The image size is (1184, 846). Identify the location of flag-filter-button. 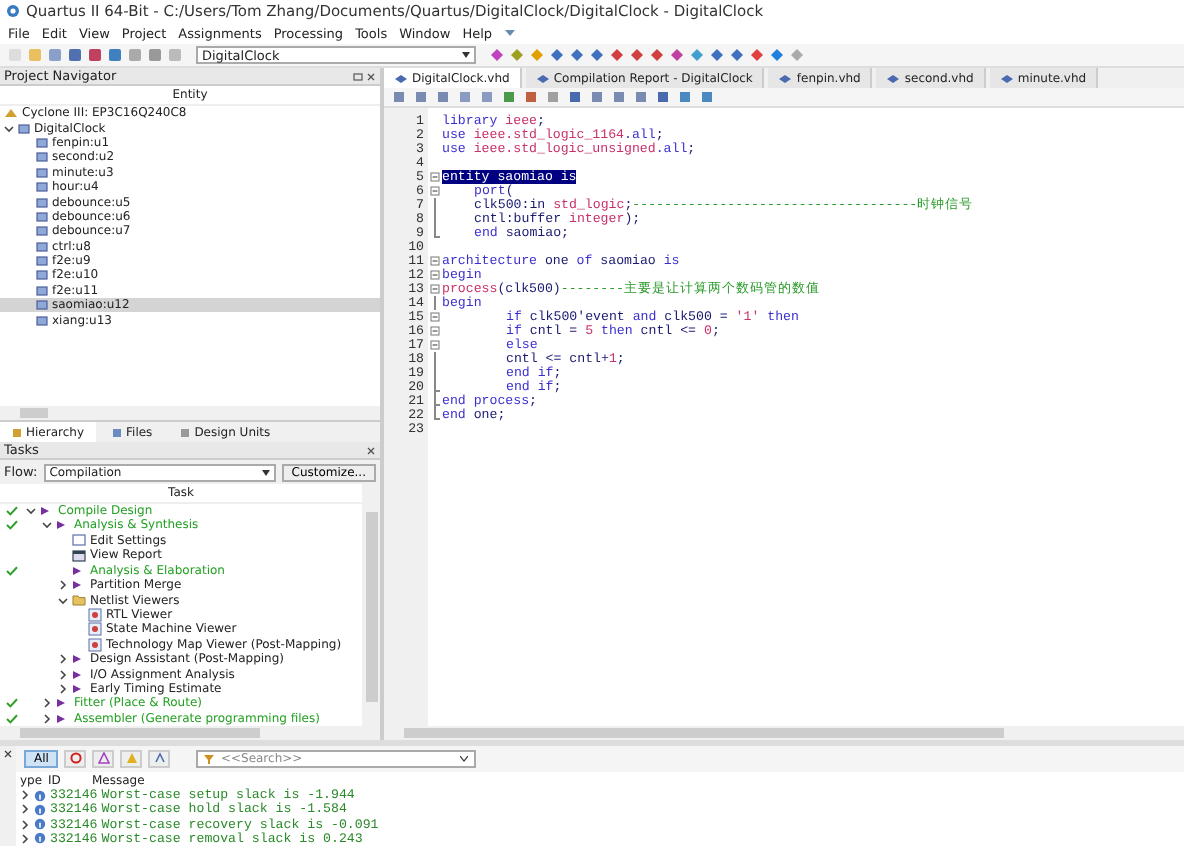
(159, 758).